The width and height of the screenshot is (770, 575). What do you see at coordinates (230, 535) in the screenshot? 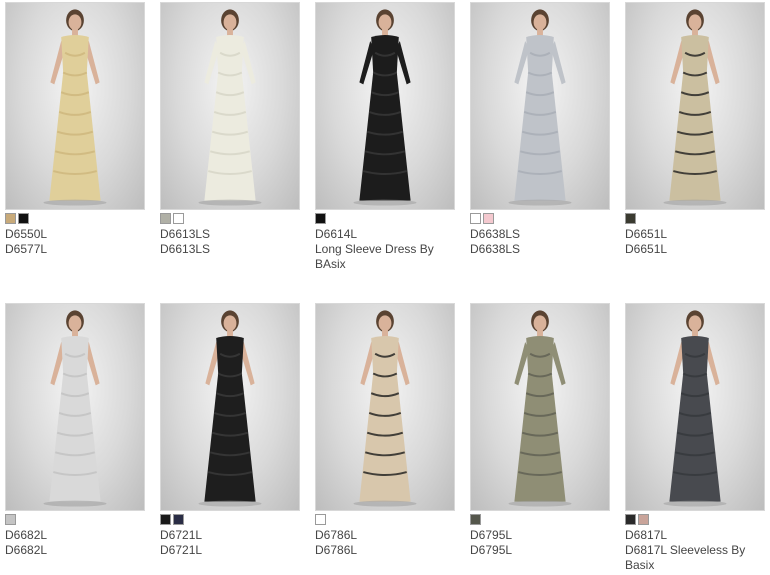
I see `product-code-link: D6721L` at bounding box center [230, 535].